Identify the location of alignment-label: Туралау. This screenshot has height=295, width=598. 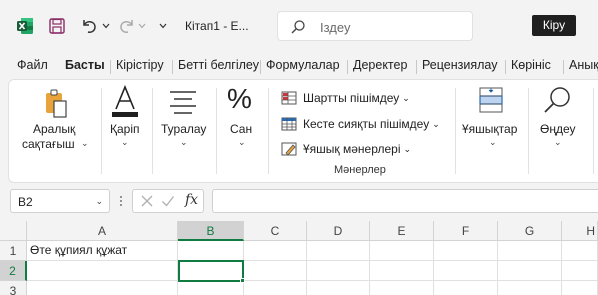
(184, 129).